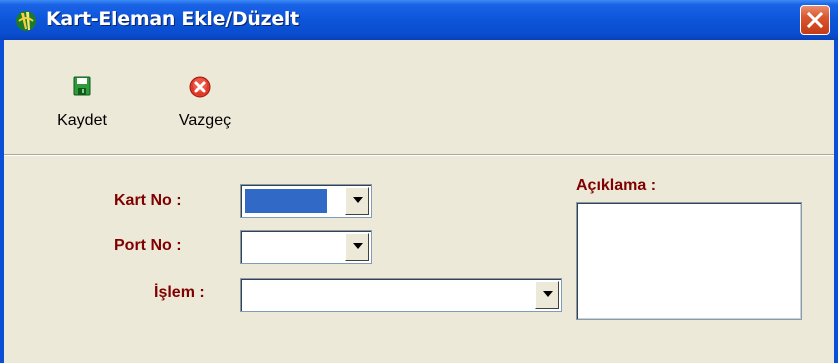 The image size is (838, 363). What do you see at coordinates (205, 109) in the screenshot?
I see `cancel-button: Vazgeç` at bounding box center [205, 109].